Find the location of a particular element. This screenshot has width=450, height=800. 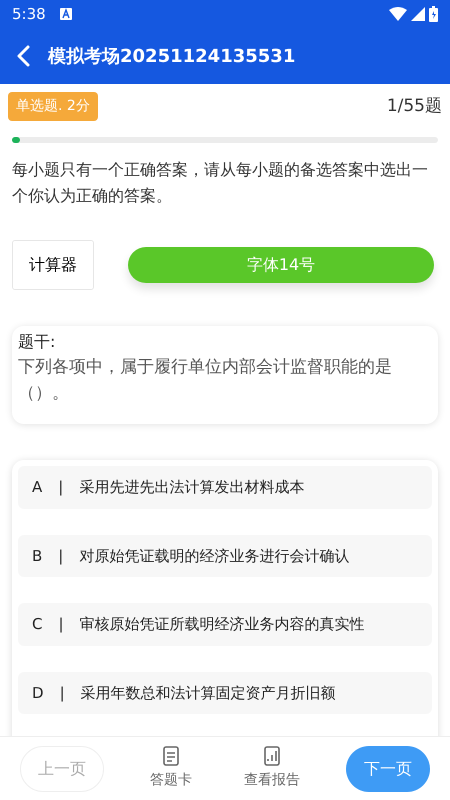

option-letter: D is located at coordinates (38, 693).